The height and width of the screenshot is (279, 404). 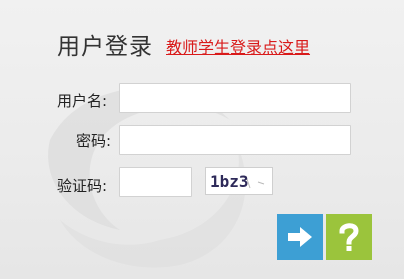 What do you see at coordinates (229, 181) in the screenshot?
I see `captcha-text: 1bz3` at bounding box center [229, 181].